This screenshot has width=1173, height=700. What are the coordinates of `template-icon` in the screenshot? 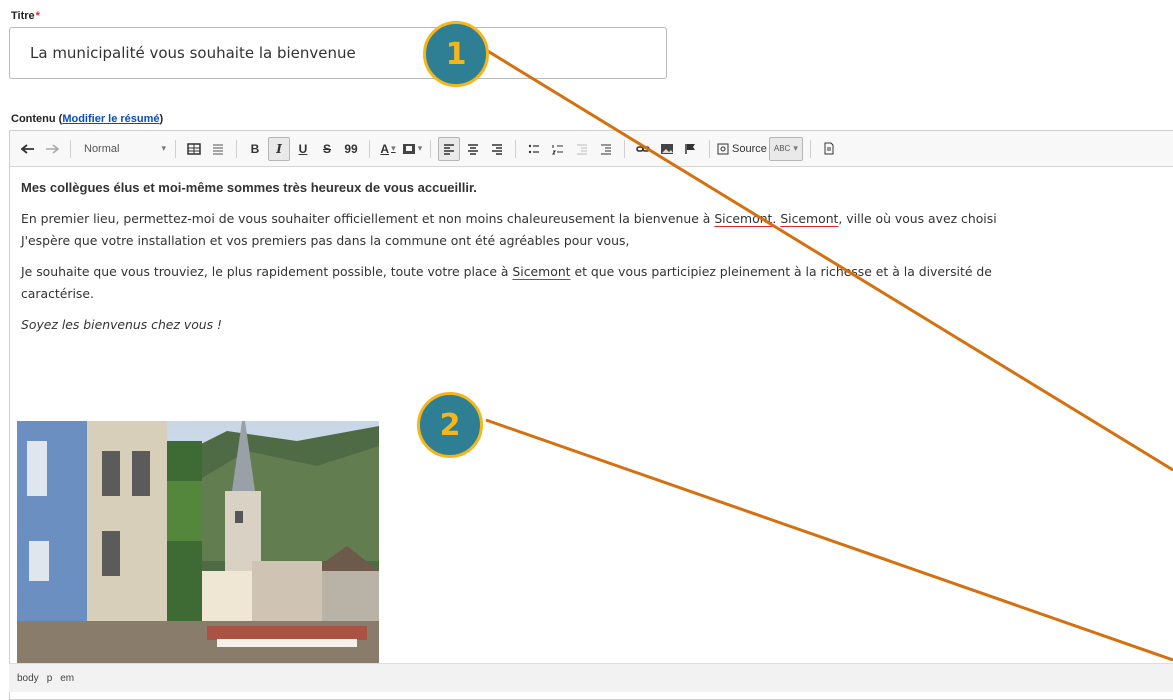 It's located at (829, 149).